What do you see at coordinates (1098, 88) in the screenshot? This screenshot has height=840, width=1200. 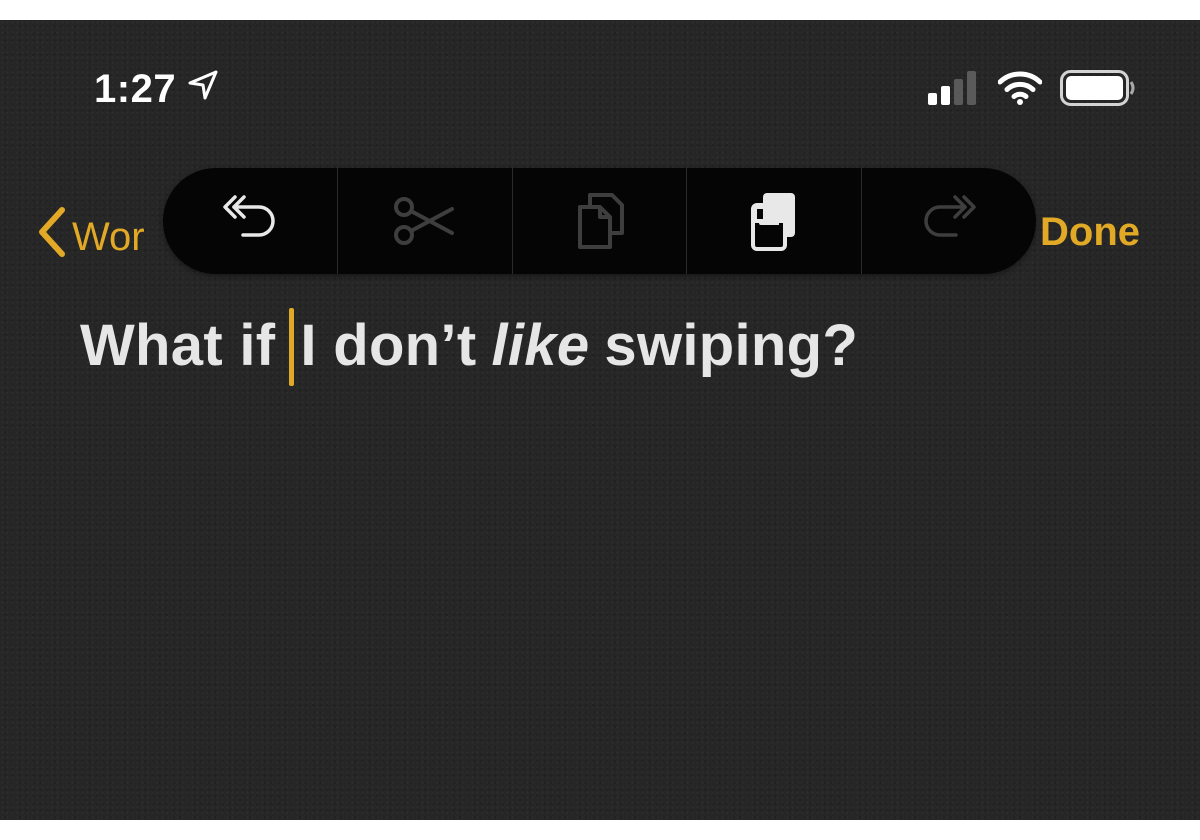 I see `battery-icon` at bounding box center [1098, 88].